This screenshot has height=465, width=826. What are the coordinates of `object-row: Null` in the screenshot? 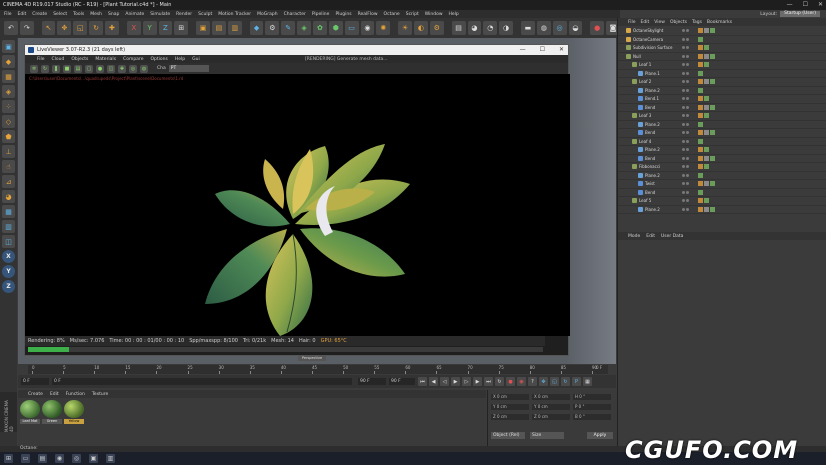 It's located at (722, 57).